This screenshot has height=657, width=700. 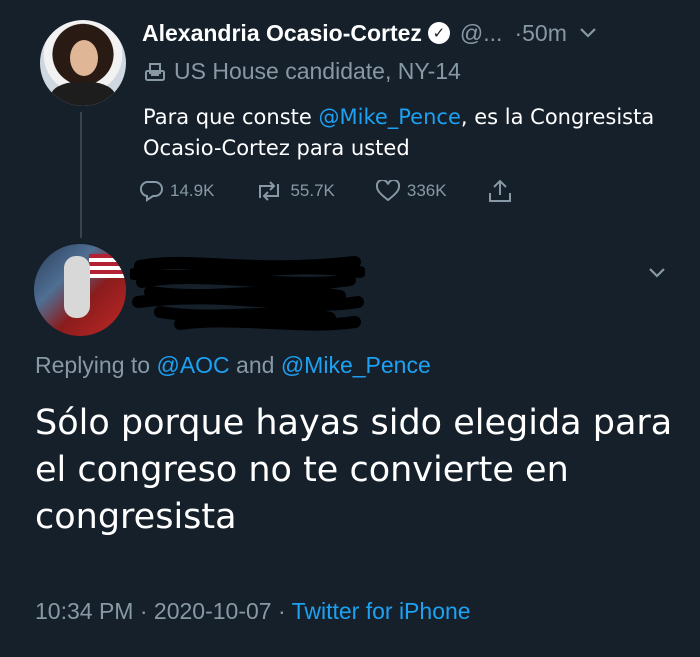 What do you see at coordinates (381, 611) in the screenshot?
I see `tweet-source: Twitter for iPhone` at bounding box center [381, 611].